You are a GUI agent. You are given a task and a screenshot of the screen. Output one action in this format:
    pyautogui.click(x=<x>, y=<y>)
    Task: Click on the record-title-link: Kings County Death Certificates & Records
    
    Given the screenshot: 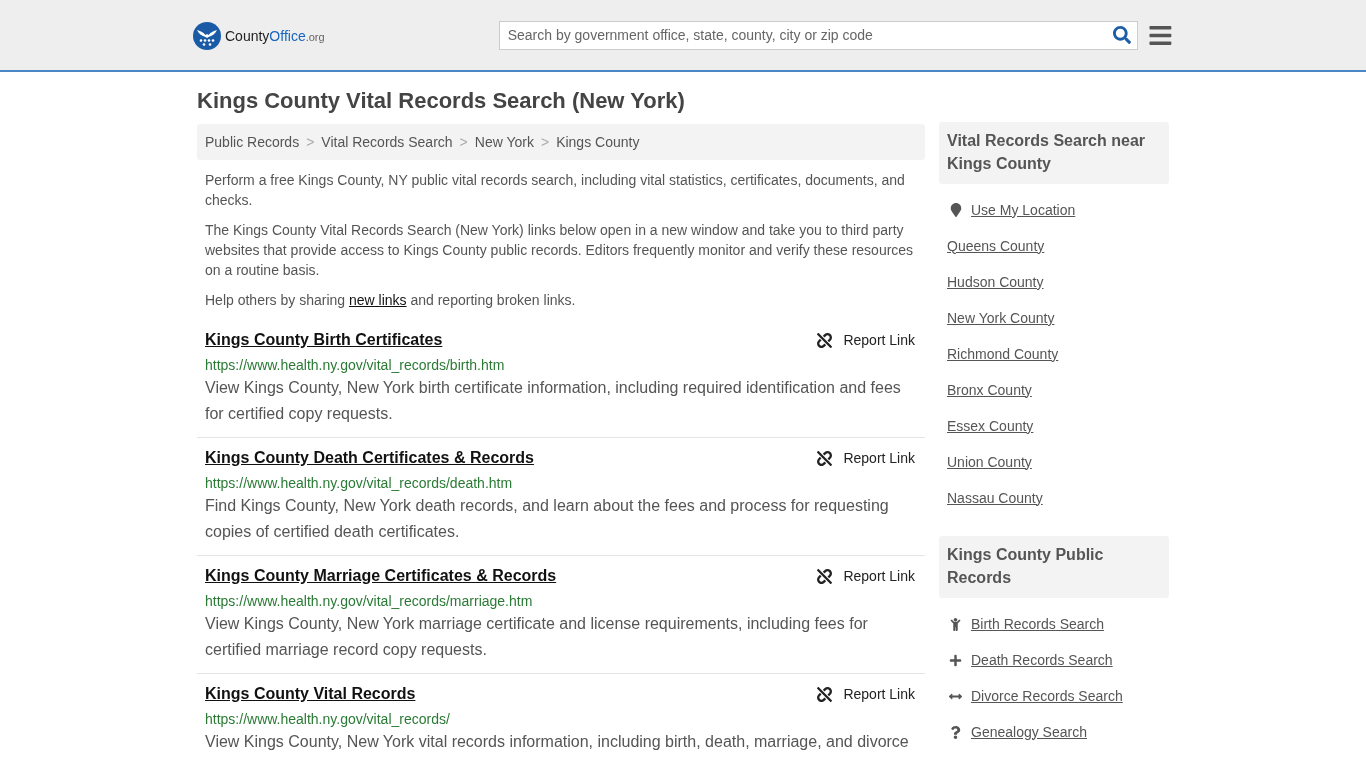 What is the action you would take?
    pyautogui.click(x=369, y=458)
    